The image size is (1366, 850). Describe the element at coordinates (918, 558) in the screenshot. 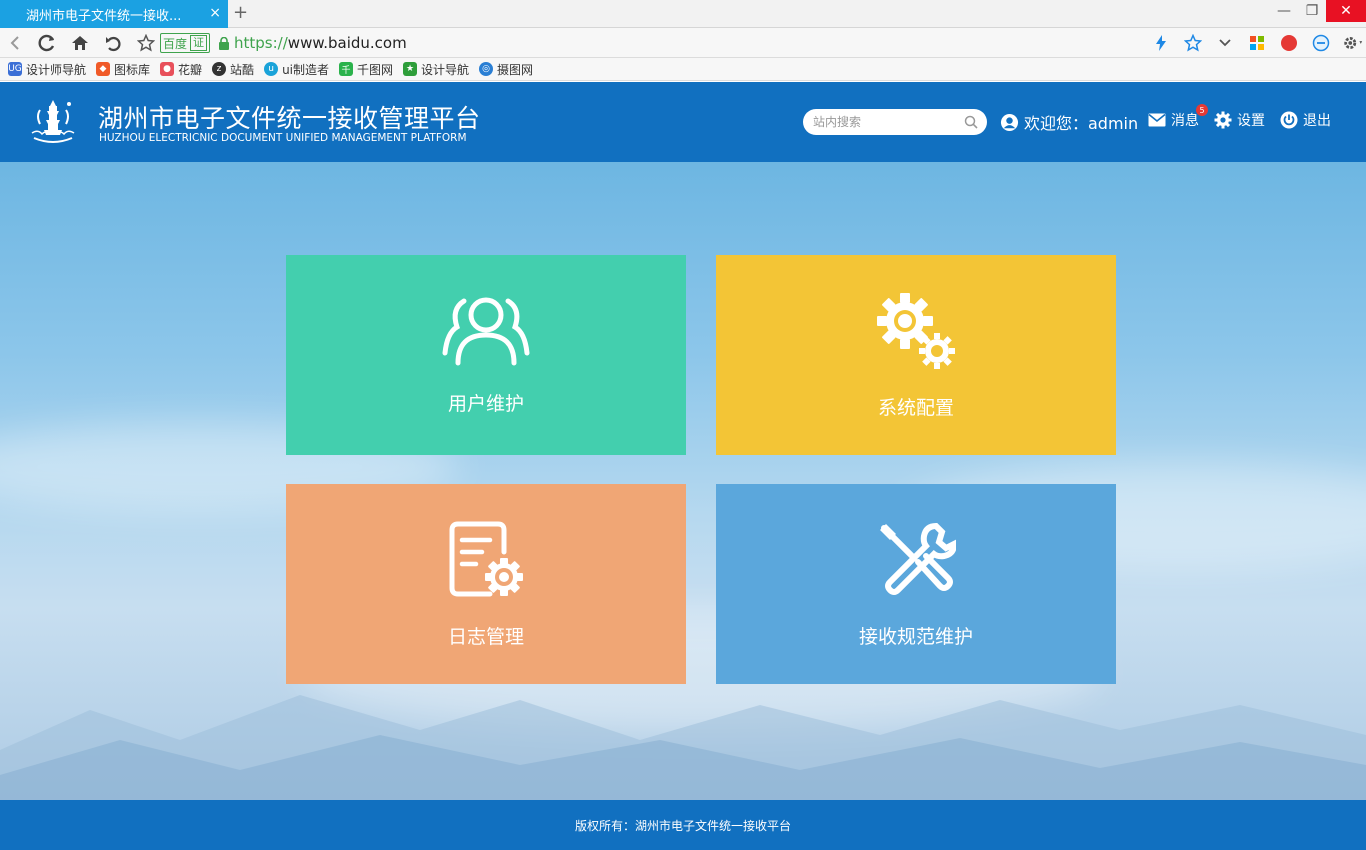

I see `tools-icon` at that location.